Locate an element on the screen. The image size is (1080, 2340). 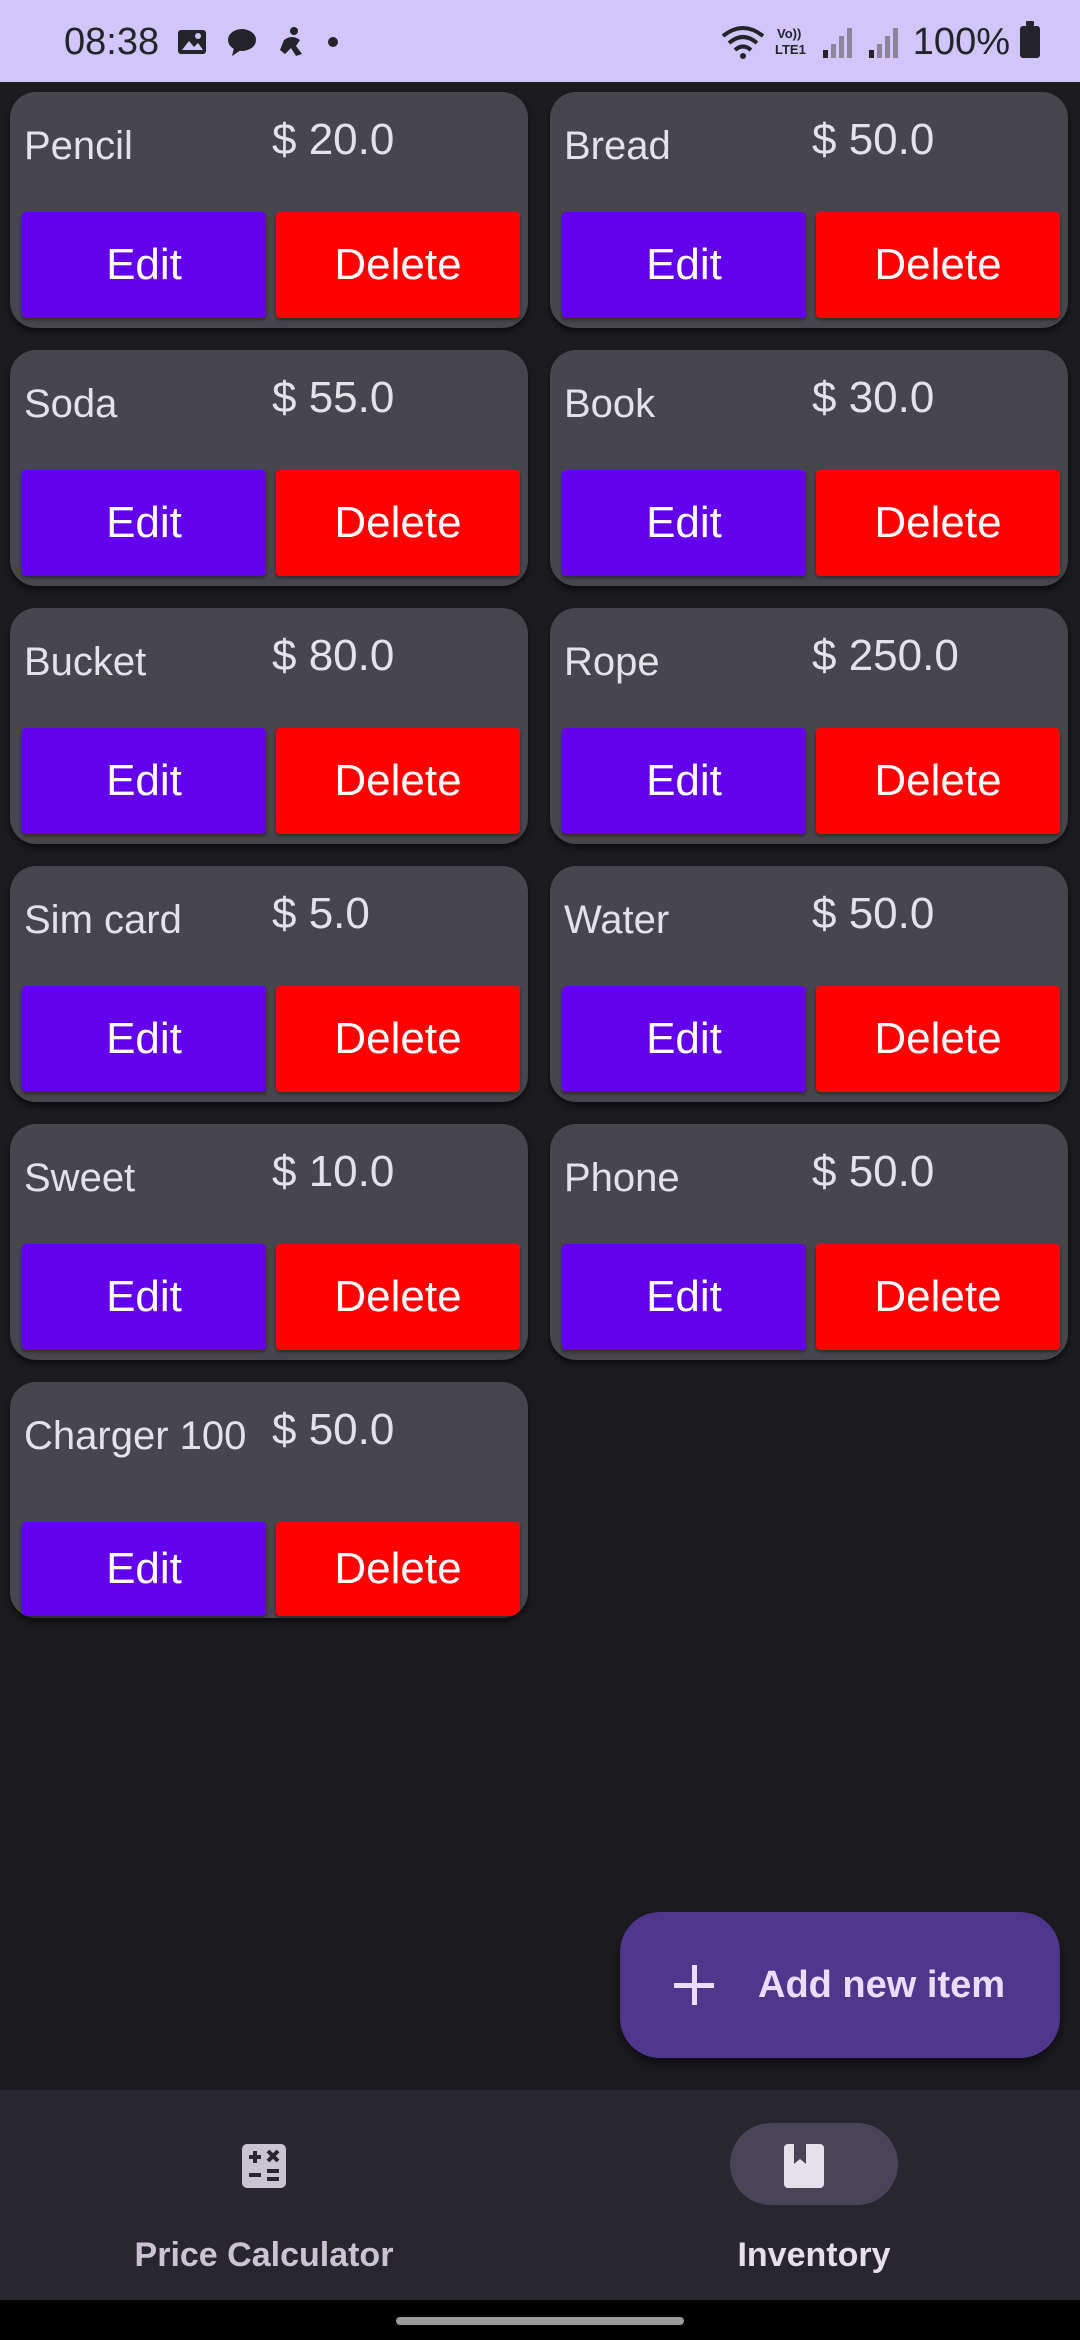
item-card: Rope $ 250.0 Edit Delete is located at coordinates (809, 726).